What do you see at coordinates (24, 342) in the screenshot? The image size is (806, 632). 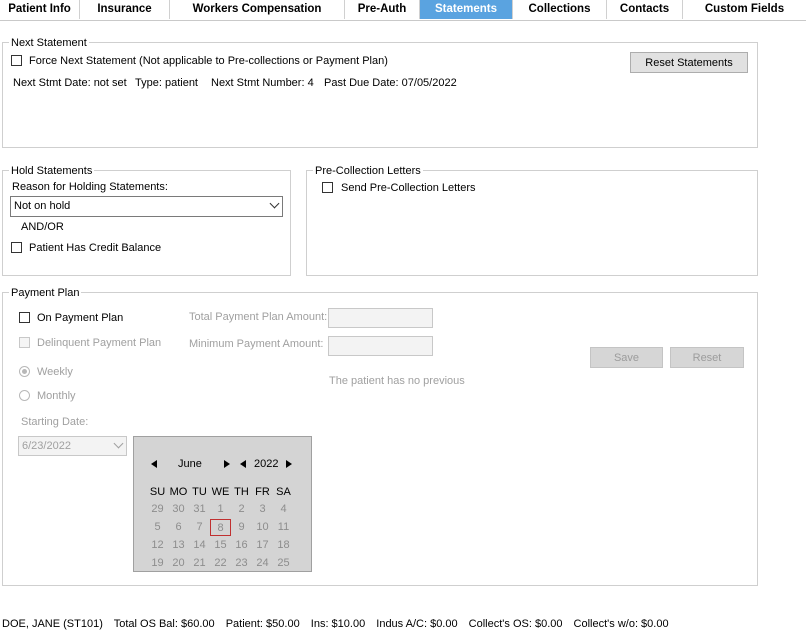 I see `delinquent-plan-checkbox` at bounding box center [24, 342].